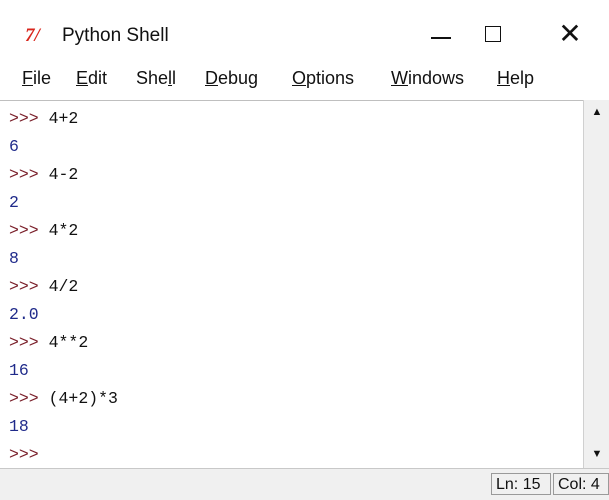  Describe the element at coordinates (19, 426) in the screenshot. I see `shell-output-line: 18` at that location.